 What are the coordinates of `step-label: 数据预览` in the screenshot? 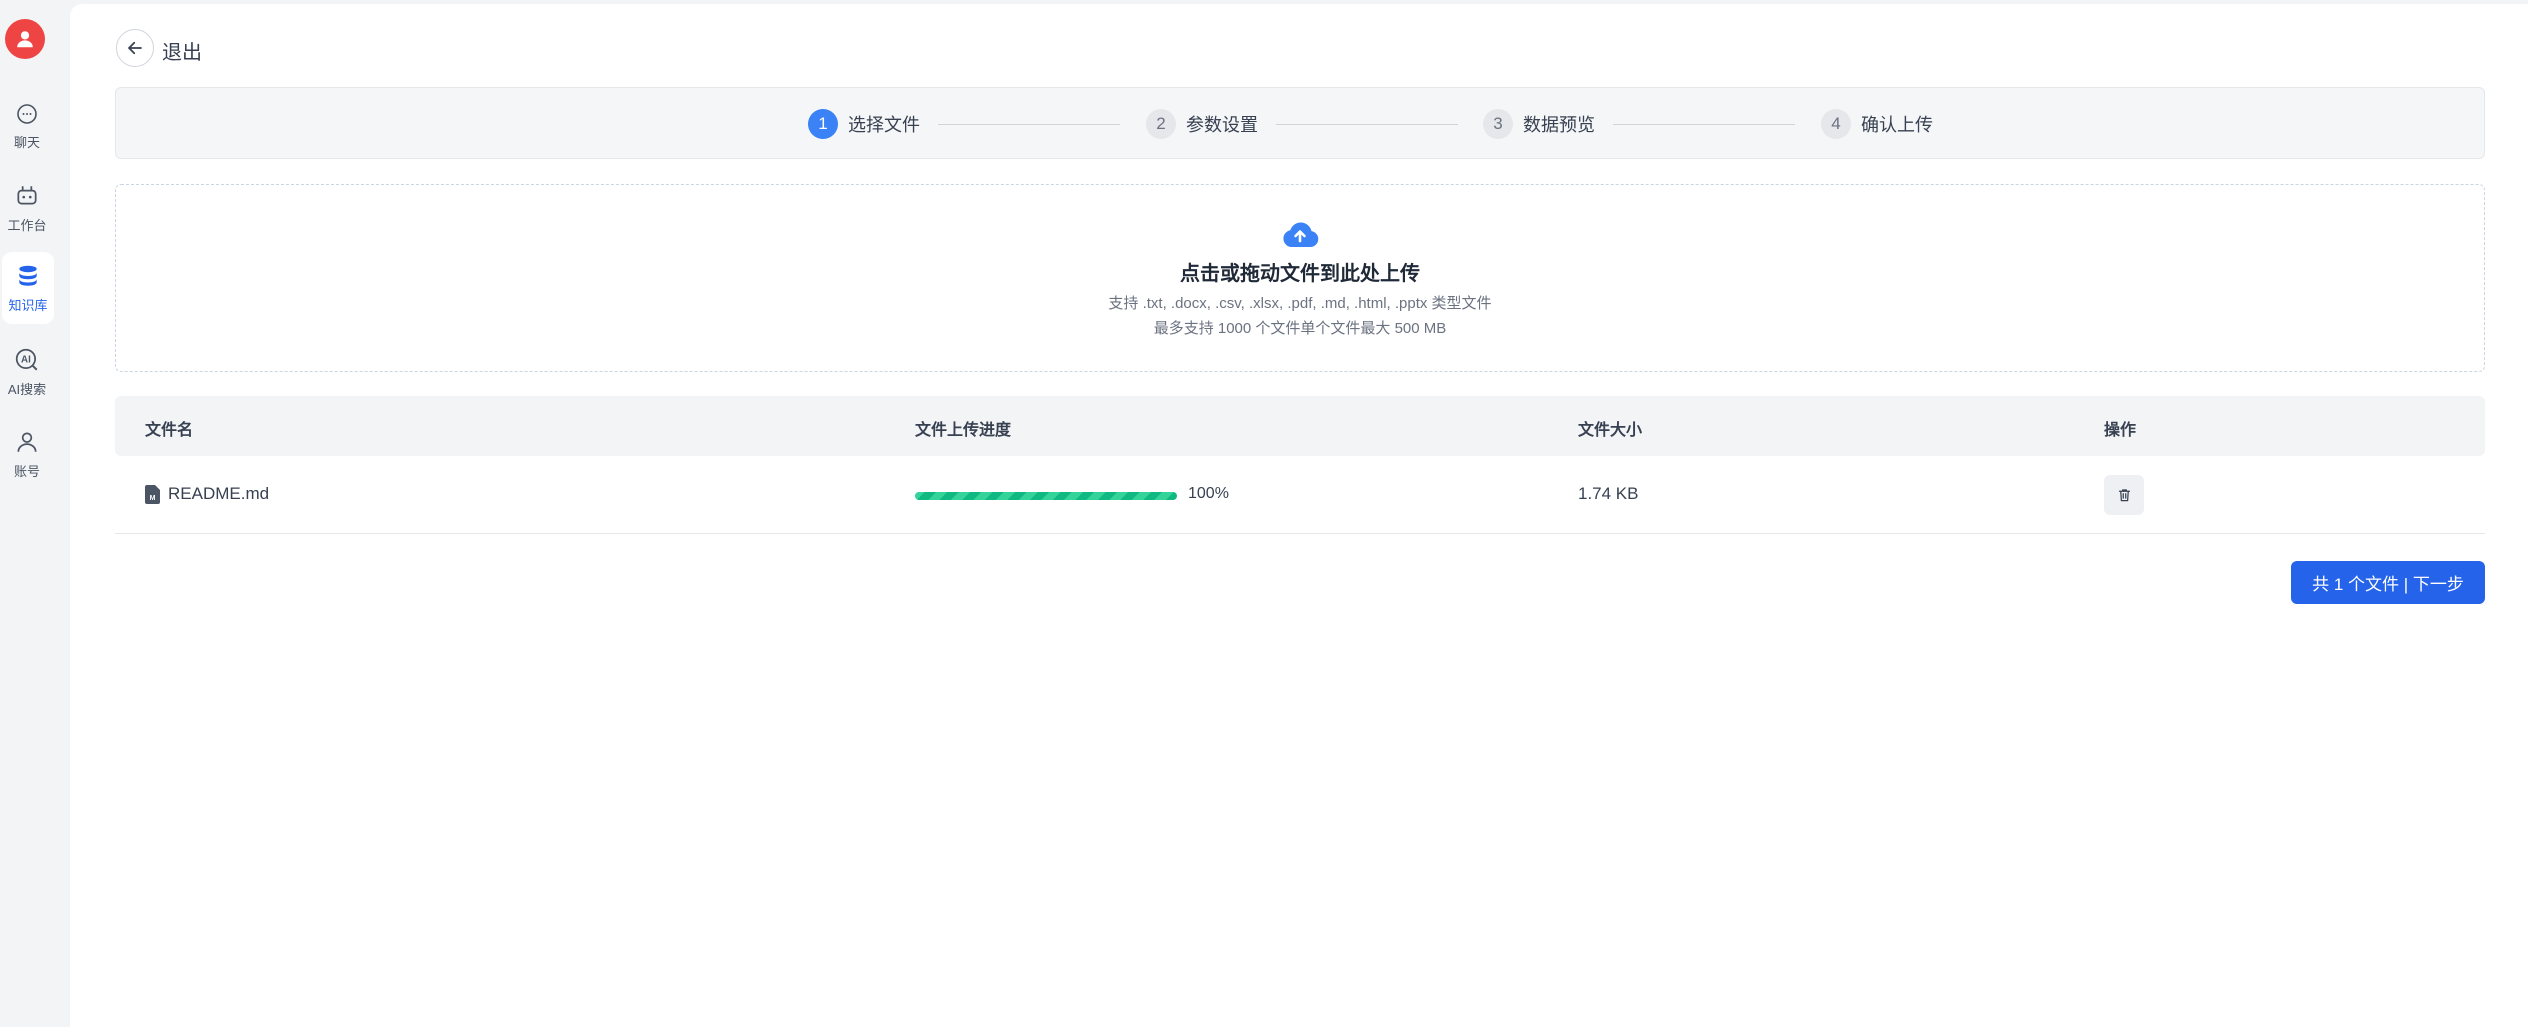 It's located at (1559, 125).